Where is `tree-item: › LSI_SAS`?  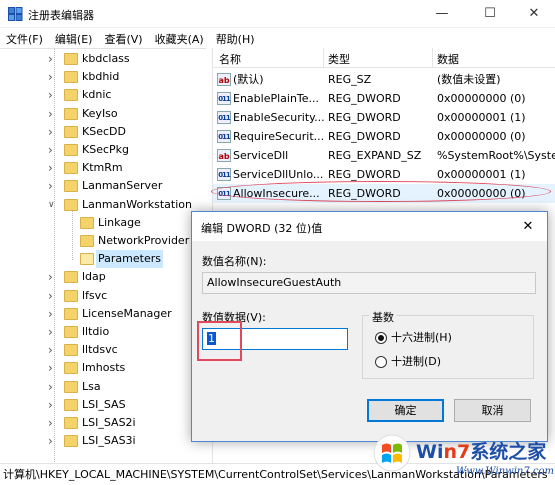
tree-item: › LSI_SAS is located at coordinates (103, 405).